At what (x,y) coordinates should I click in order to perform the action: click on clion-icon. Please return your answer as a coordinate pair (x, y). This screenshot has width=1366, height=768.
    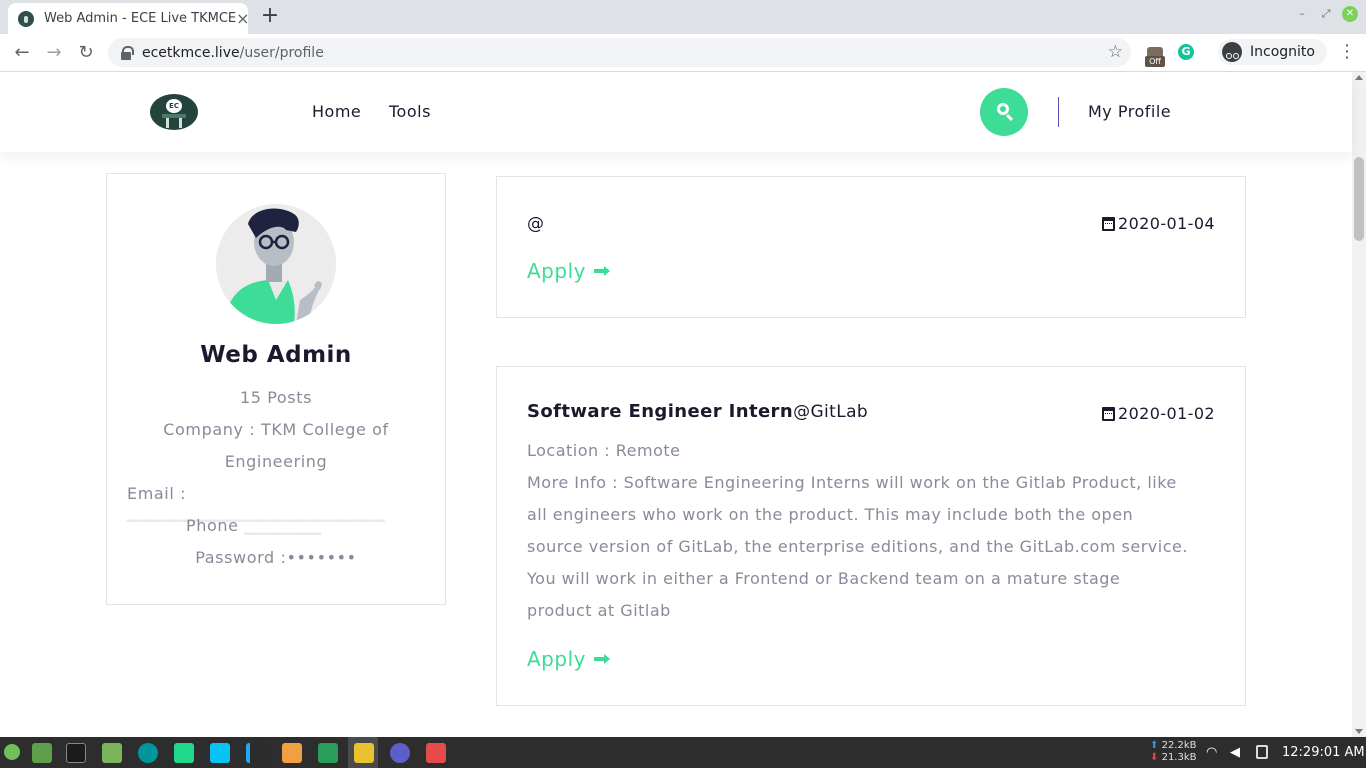
    Looking at the image, I should click on (184, 753).